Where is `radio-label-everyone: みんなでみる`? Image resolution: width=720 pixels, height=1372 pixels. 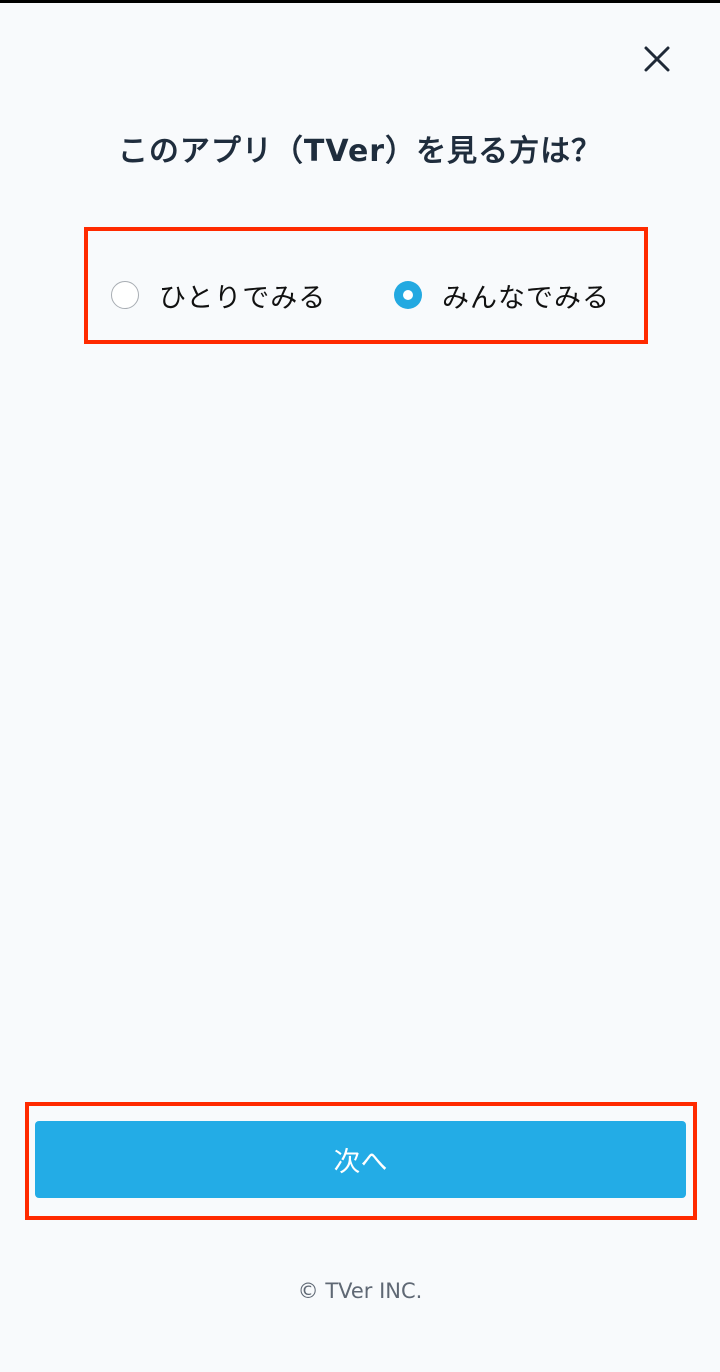 radio-label-everyone: みんなでみる is located at coordinates (526, 298).